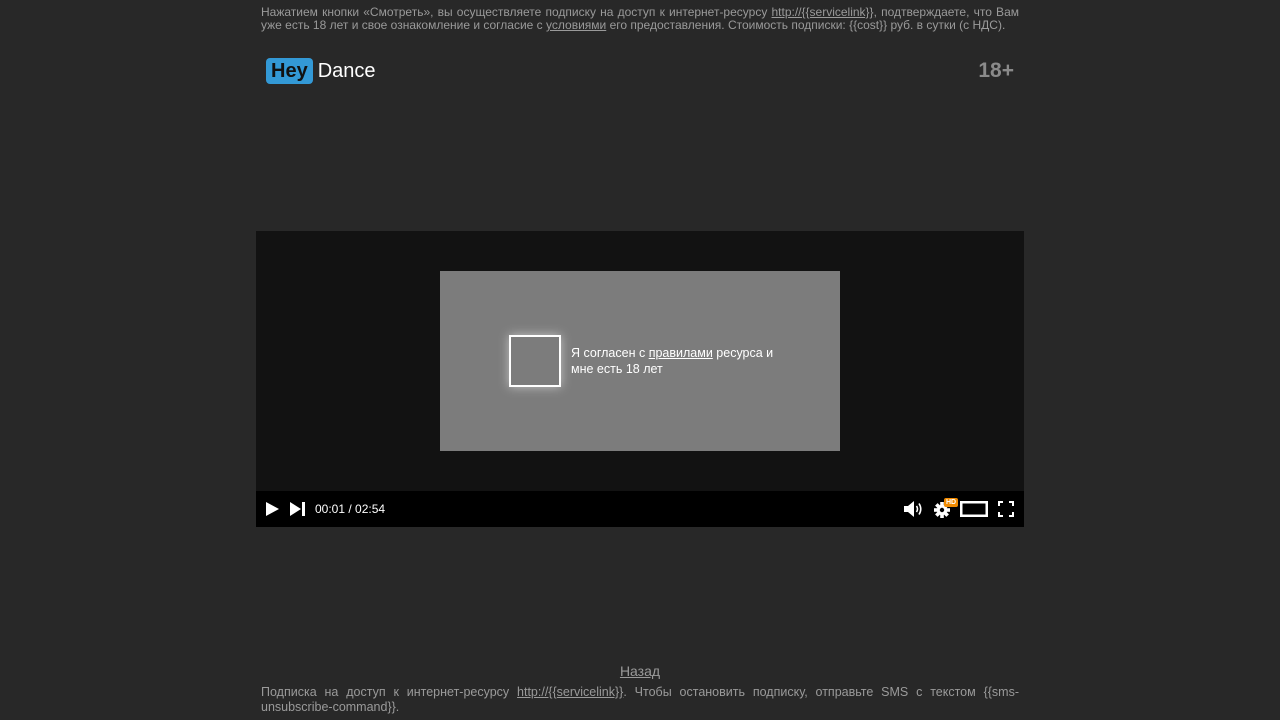 The width and height of the screenshot is (1280, 720). I want to click on age-rating-badge: 18+, so click(996, 70).